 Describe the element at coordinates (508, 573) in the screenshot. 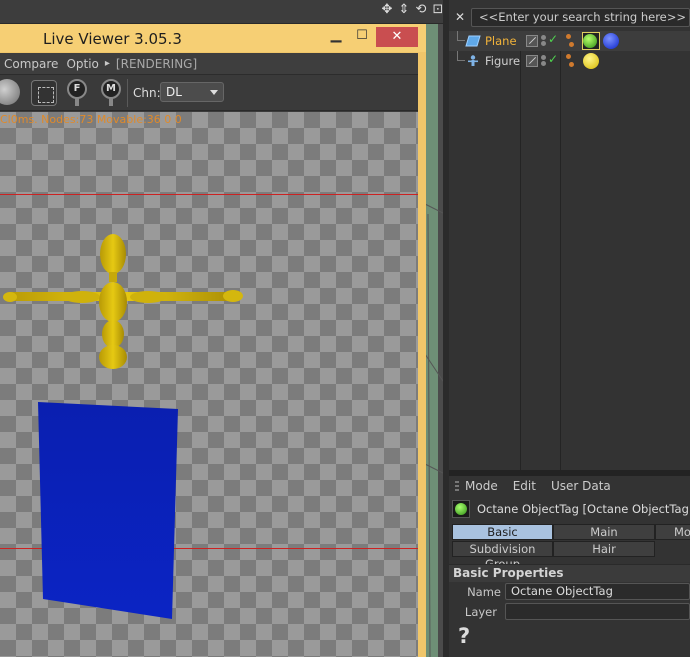

I see `section-title: Basic Properties` at that location.